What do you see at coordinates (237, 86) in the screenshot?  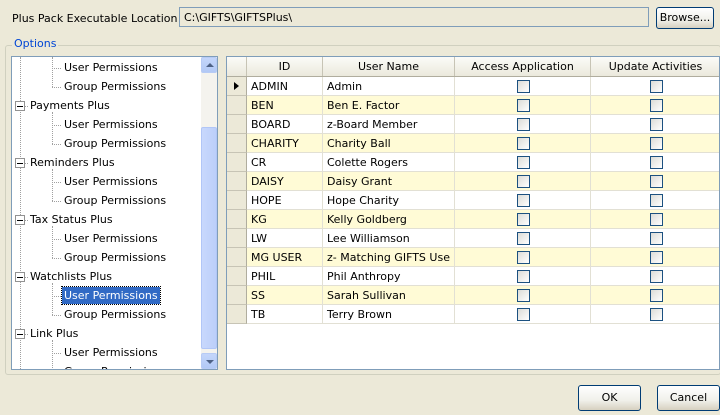 I see `current-row-indicator` at bounding box center [237, 86].